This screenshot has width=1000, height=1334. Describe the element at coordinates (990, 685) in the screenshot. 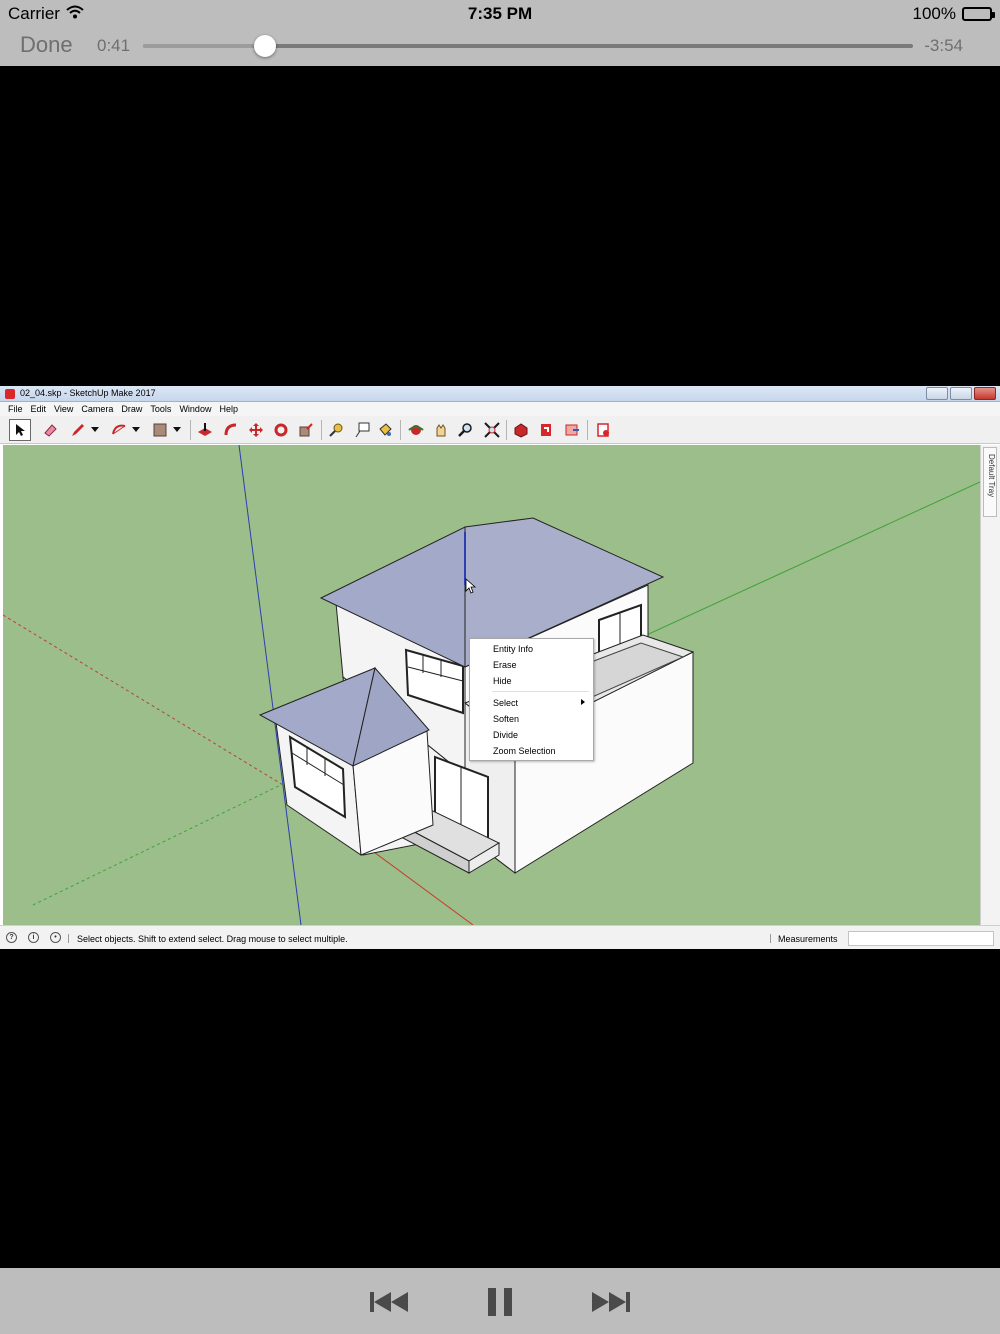

I see `default-tray: Default Tray` at that location.